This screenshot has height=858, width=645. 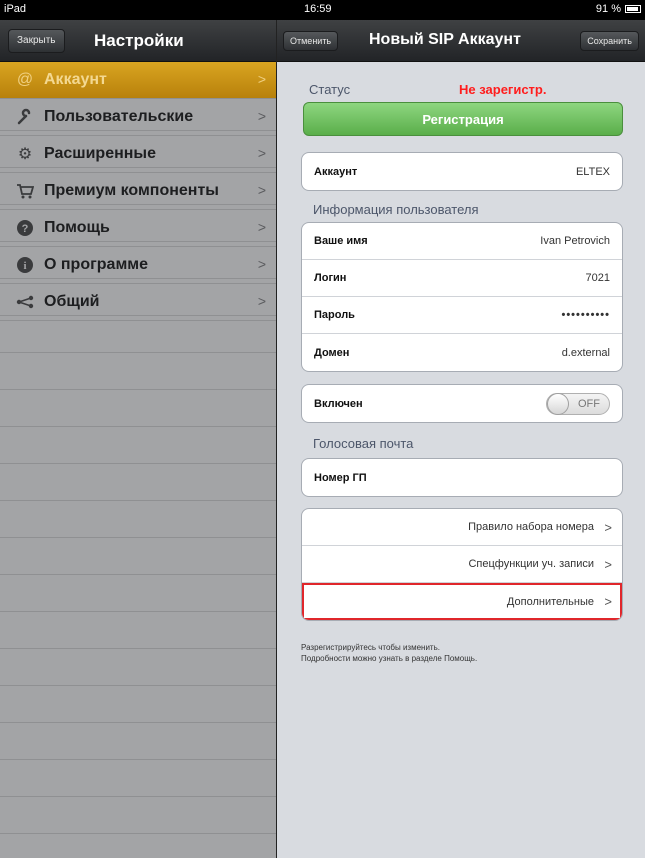 I want to click on share-icon, so click(x=25, y=302).